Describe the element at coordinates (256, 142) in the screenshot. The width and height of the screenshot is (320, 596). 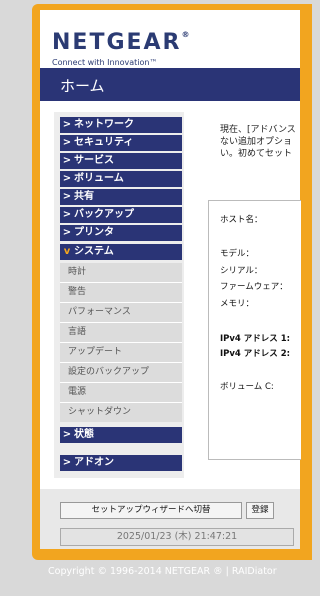
I see `intro-line: ない追加オプショ` at that location.